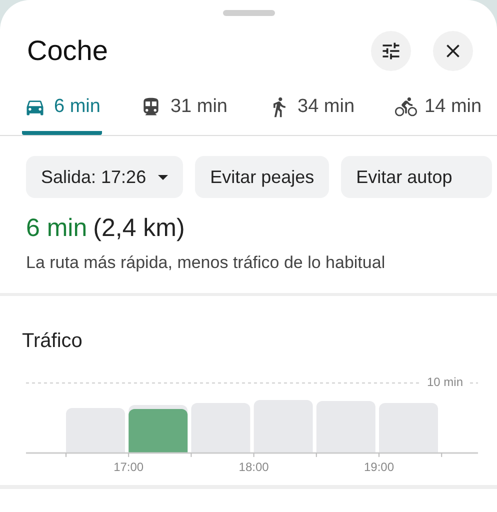 The height and width of the screenshot is (512, 497). I want to click on sheet-title: Coche, so click(68, 51).